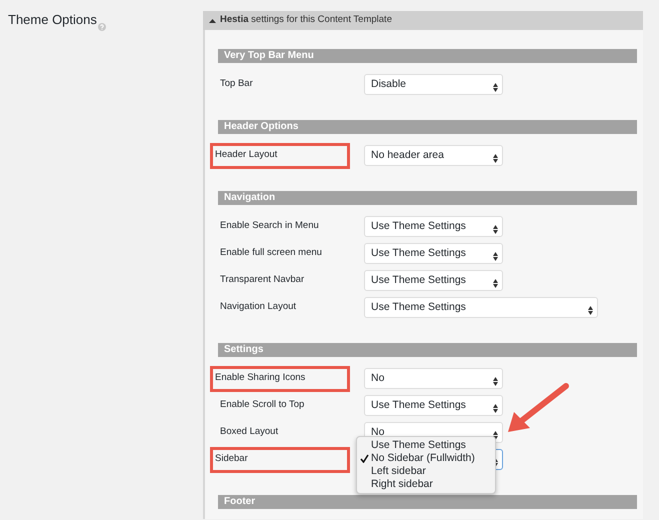 This screenshot has height=520, width=659. Describe the element at coordinates (249, 432) in the screenshot. I see `field-label: Boxed Layout` at that location.